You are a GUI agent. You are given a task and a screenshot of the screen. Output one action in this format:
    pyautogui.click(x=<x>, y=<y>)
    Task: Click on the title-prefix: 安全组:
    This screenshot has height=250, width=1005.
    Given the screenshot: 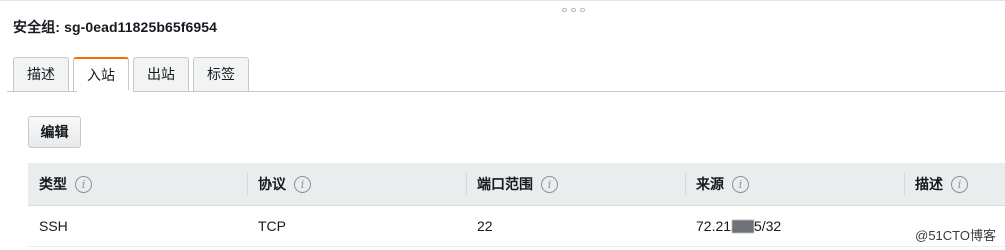 What is the action you would take?
    pyautogui.click(x=37, y=27)
    